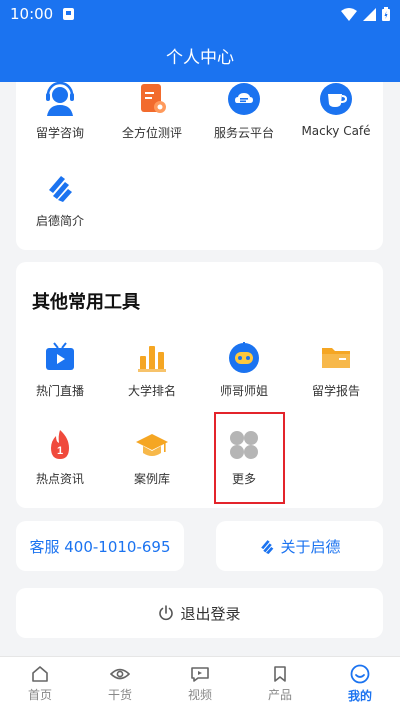  What do you see at coordinates (151, 479) in the screenshot?
I see `tool-label: 案例库` at bounding box center [151, 479].